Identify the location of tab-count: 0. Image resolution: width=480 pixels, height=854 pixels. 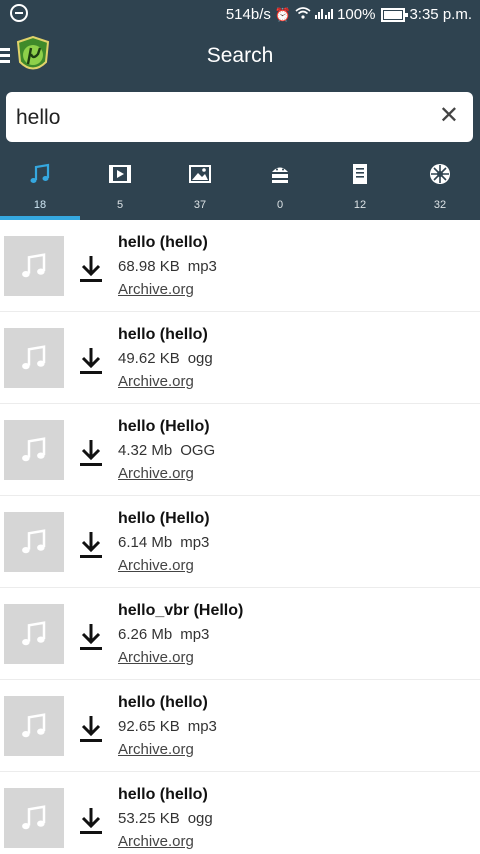
(280, 205).